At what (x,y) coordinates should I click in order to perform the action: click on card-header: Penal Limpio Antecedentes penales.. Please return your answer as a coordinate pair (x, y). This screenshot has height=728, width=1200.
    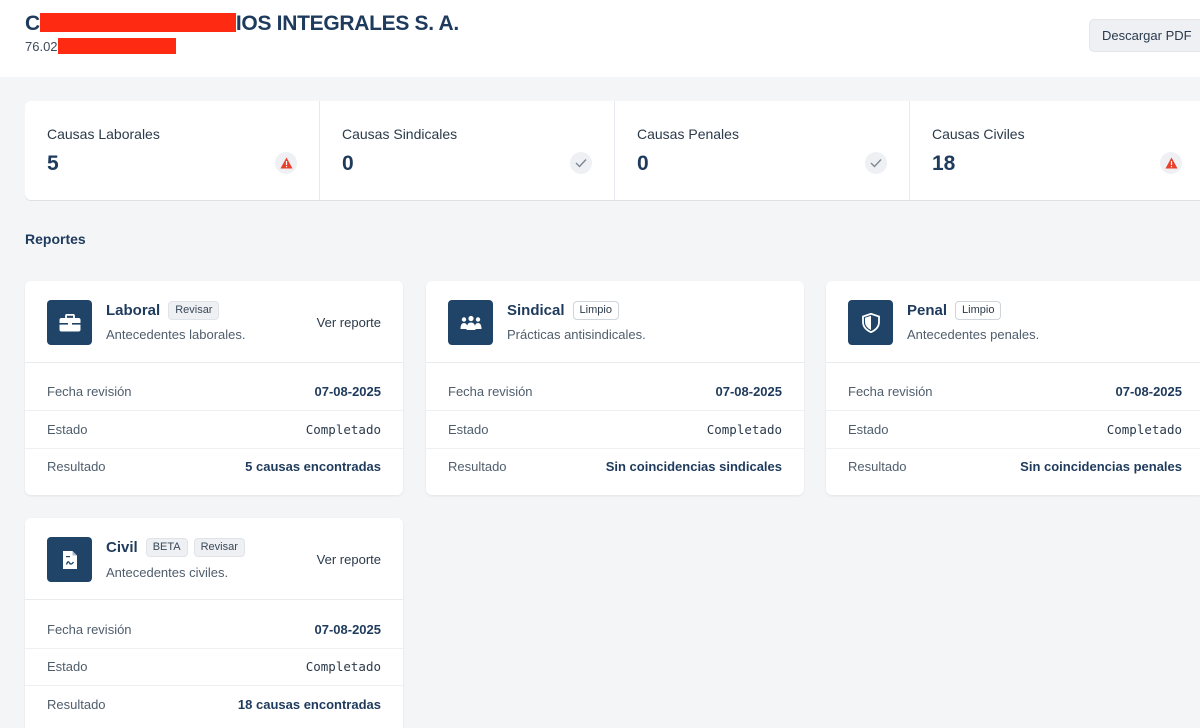
    Looking at the image, I should click on (1013, 322).